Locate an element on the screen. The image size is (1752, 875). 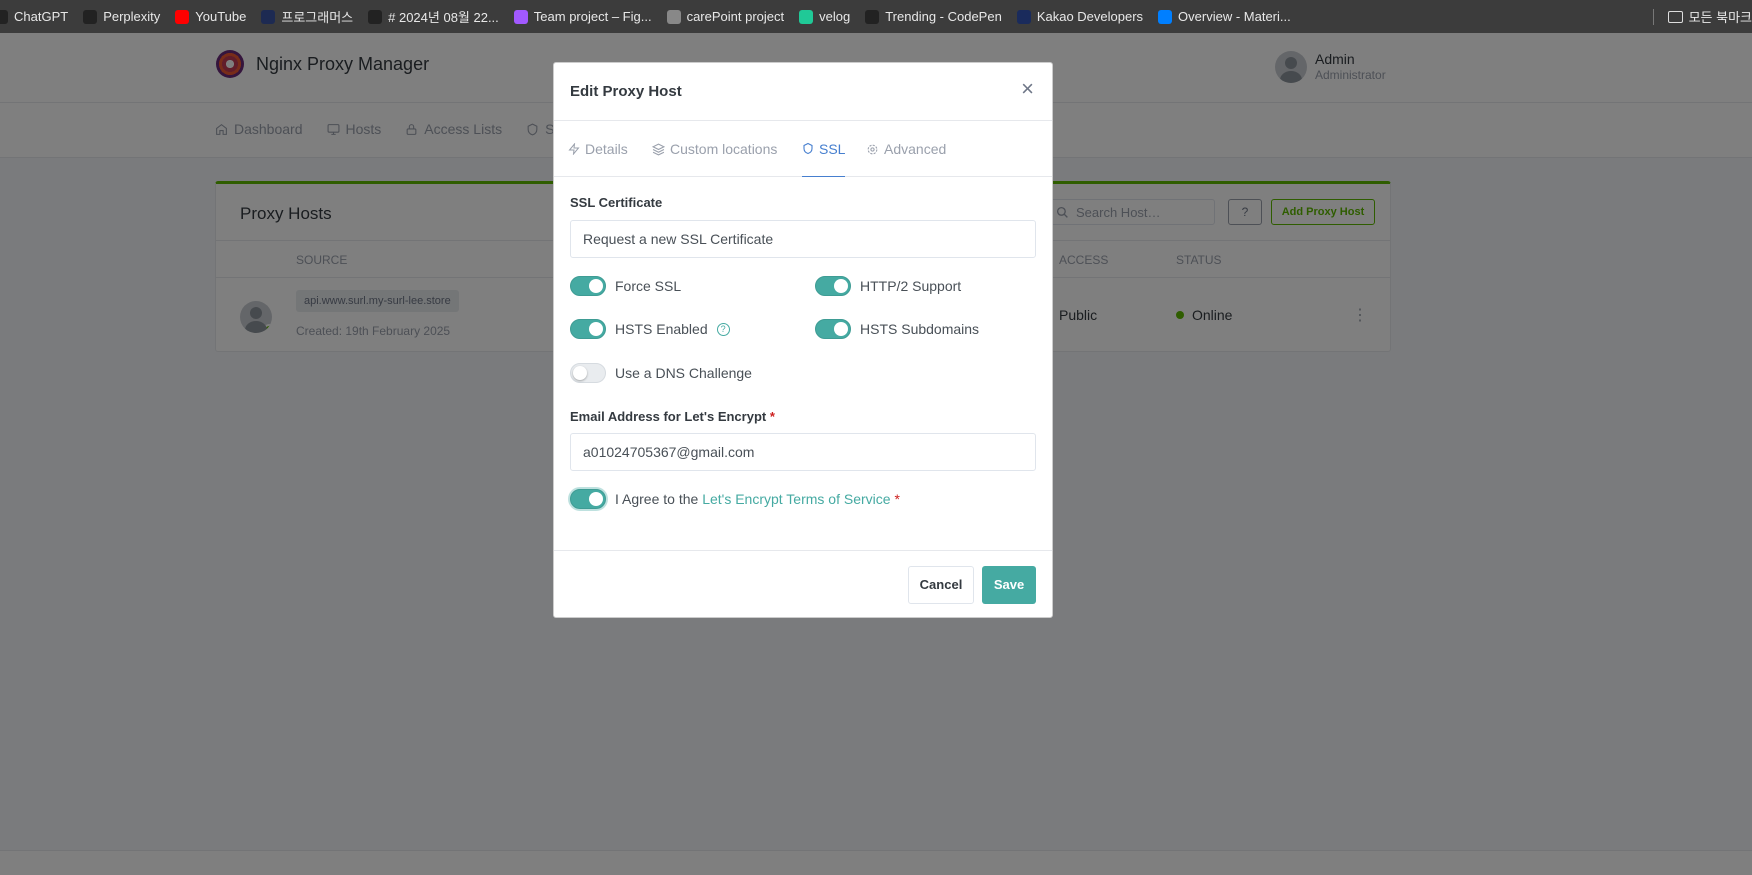
bookmark-label: 프로그래머스 is located at coordinates (317, 17).